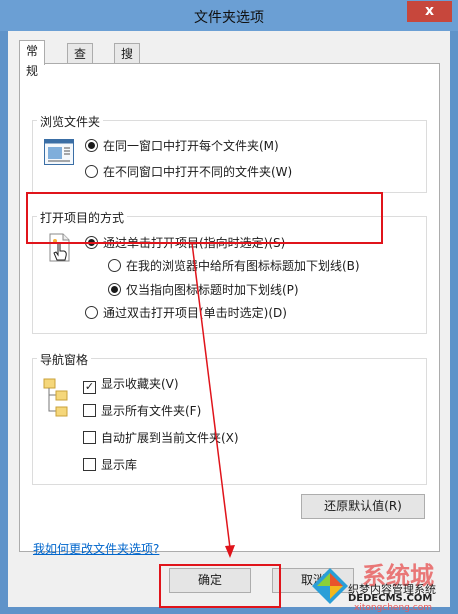  I want to click on watermark-line3: xitongcheng.com, so click(393, 608).